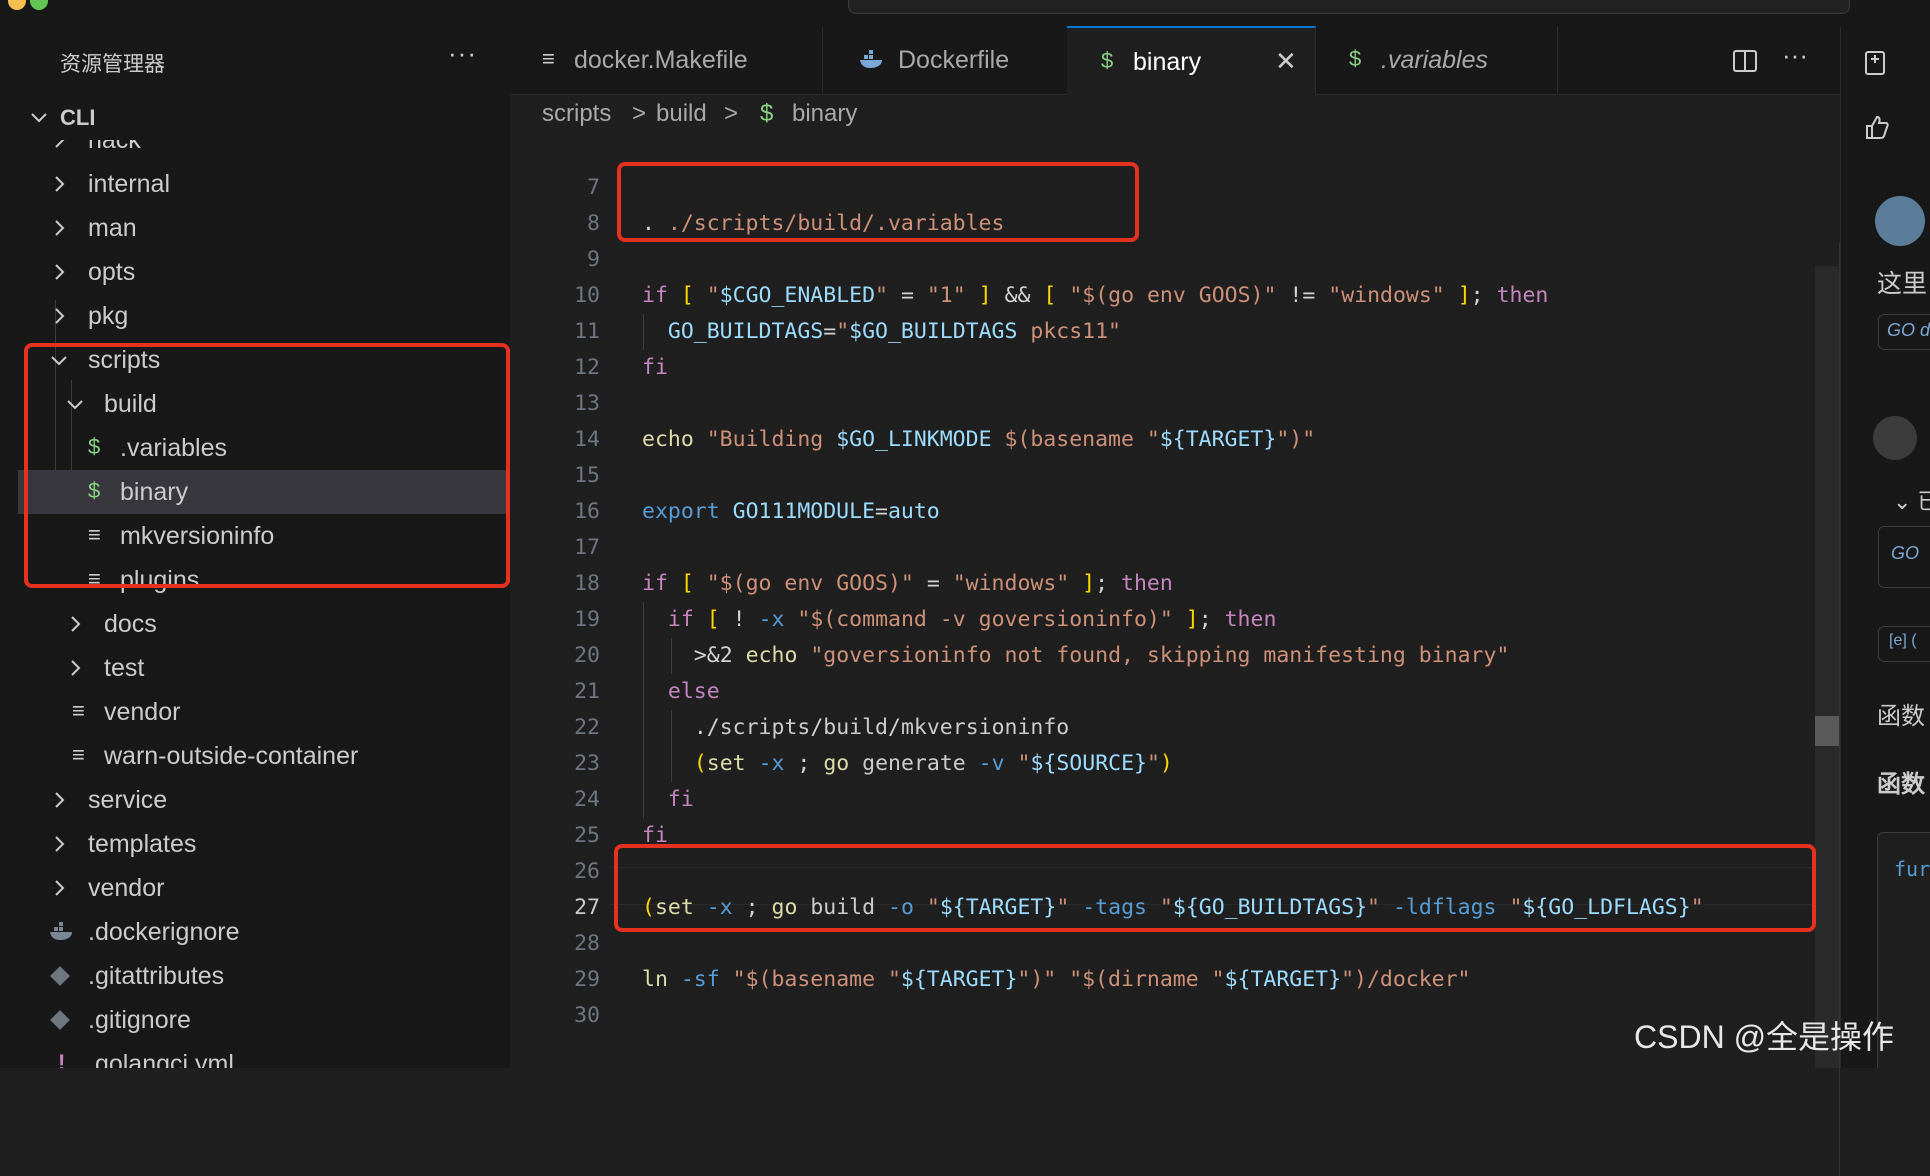  What do you see at coordinates (1903, 640) in the screenshot?
I see `symbol-icon: [e] (` at bounding box center [1903, 640].